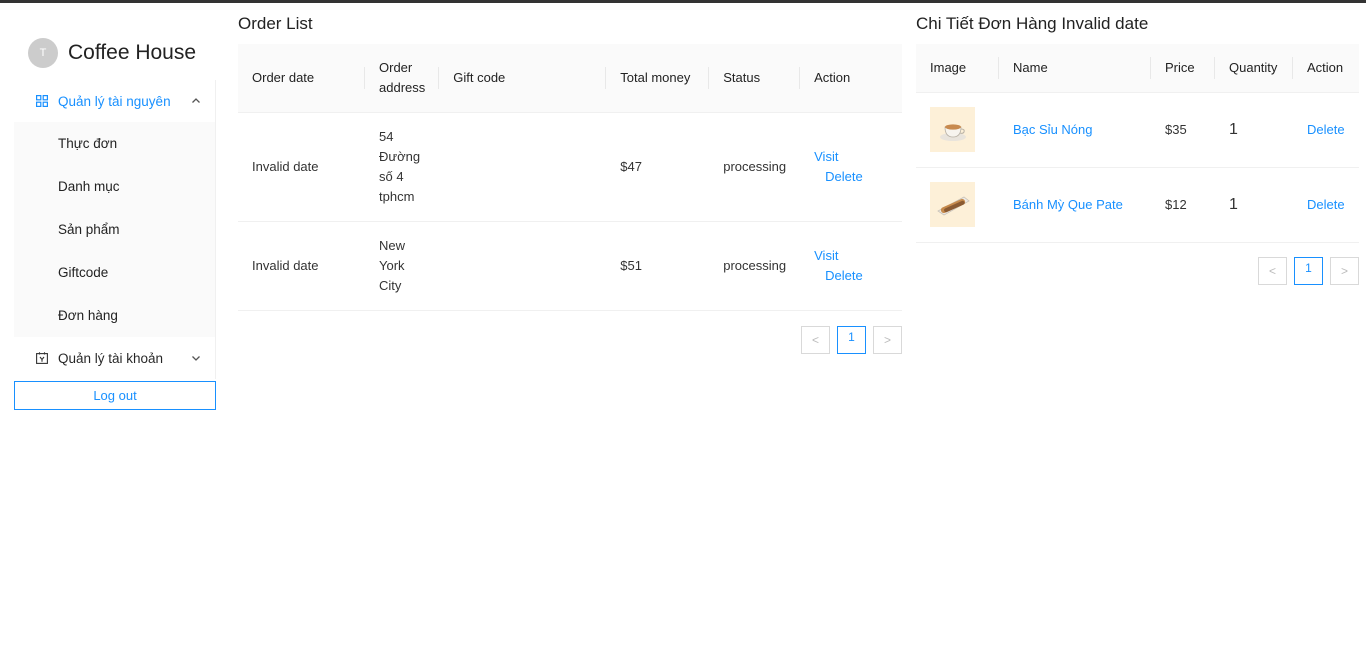 The width and height of the screenshot is (1366, 660). What do you see at coordinates (301, 78) in the screenshot?
I see `column-header-order-date: Order date` at bounding box center [301, 78].